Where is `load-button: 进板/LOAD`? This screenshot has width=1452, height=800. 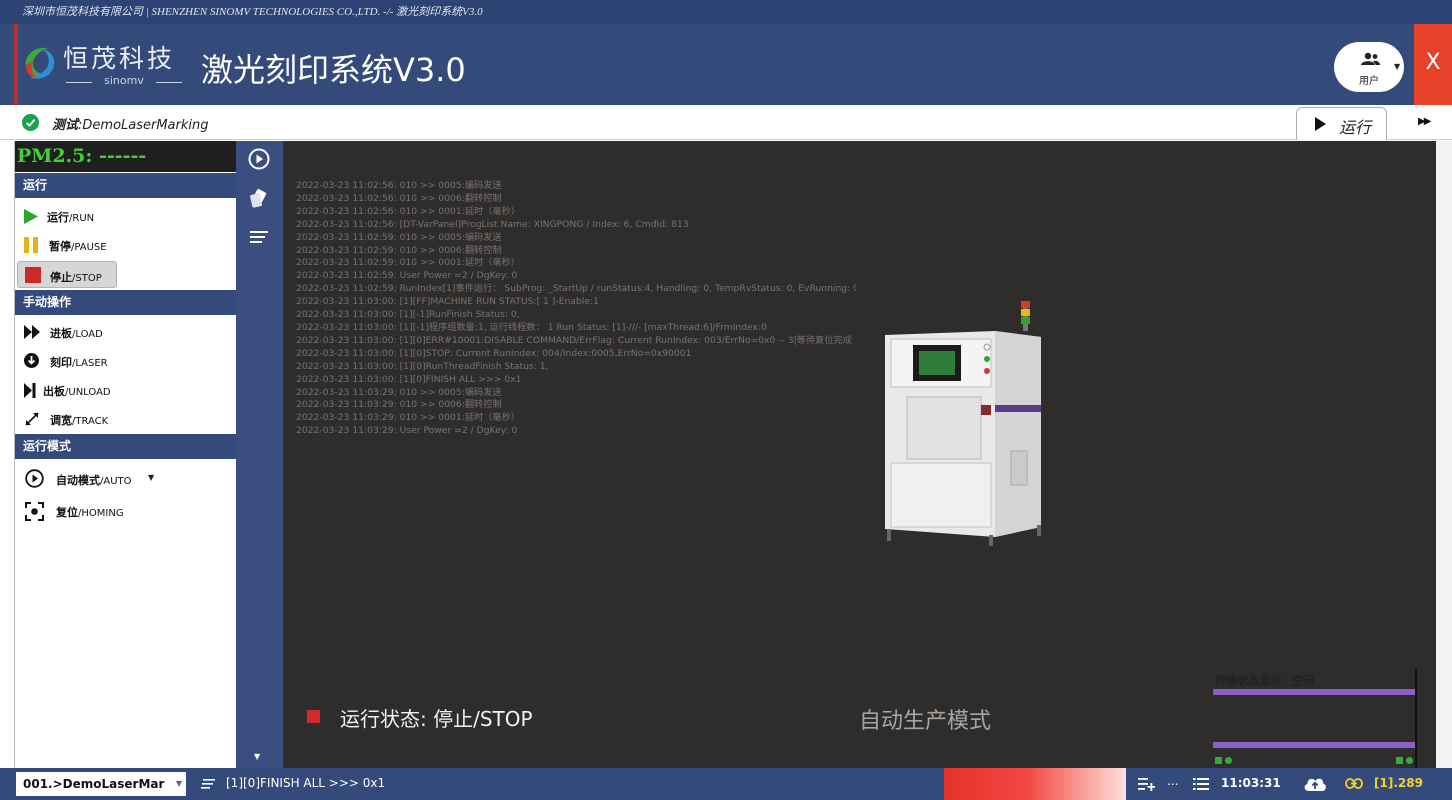 load-button: 进板/LOAD is located at coordinates (75, 332).